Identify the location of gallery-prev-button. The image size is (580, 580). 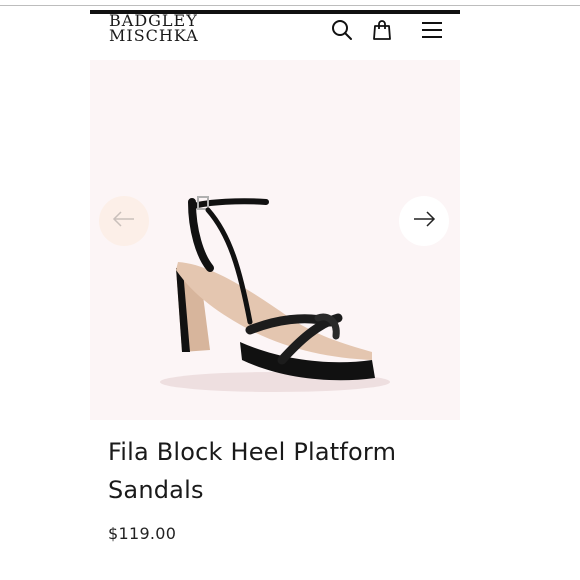
(124, 221).